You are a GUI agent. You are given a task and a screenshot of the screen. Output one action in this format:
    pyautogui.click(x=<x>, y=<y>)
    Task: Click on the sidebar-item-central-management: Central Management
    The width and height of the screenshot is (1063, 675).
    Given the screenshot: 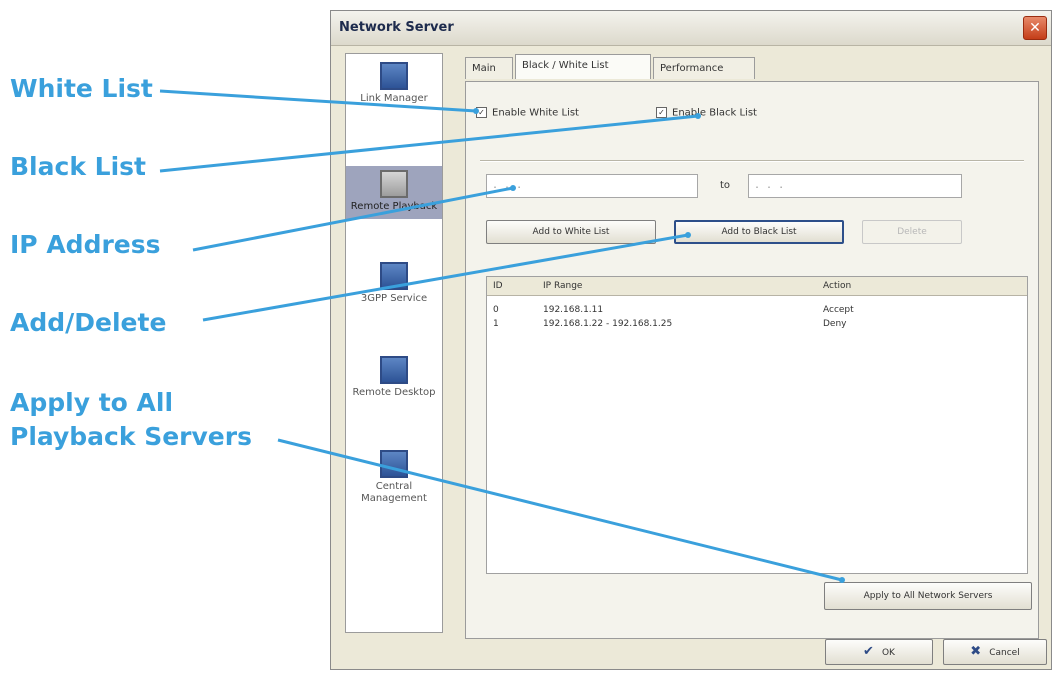 What is the action you would take?
    pyautogui.click(x=394, y=477)
    